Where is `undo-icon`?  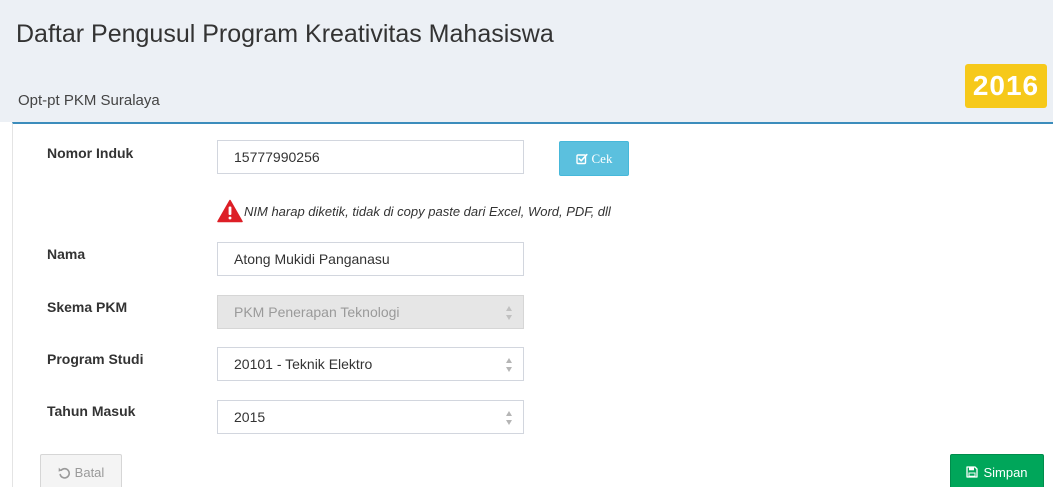 undo-icon is located at coordinates (64, 473).